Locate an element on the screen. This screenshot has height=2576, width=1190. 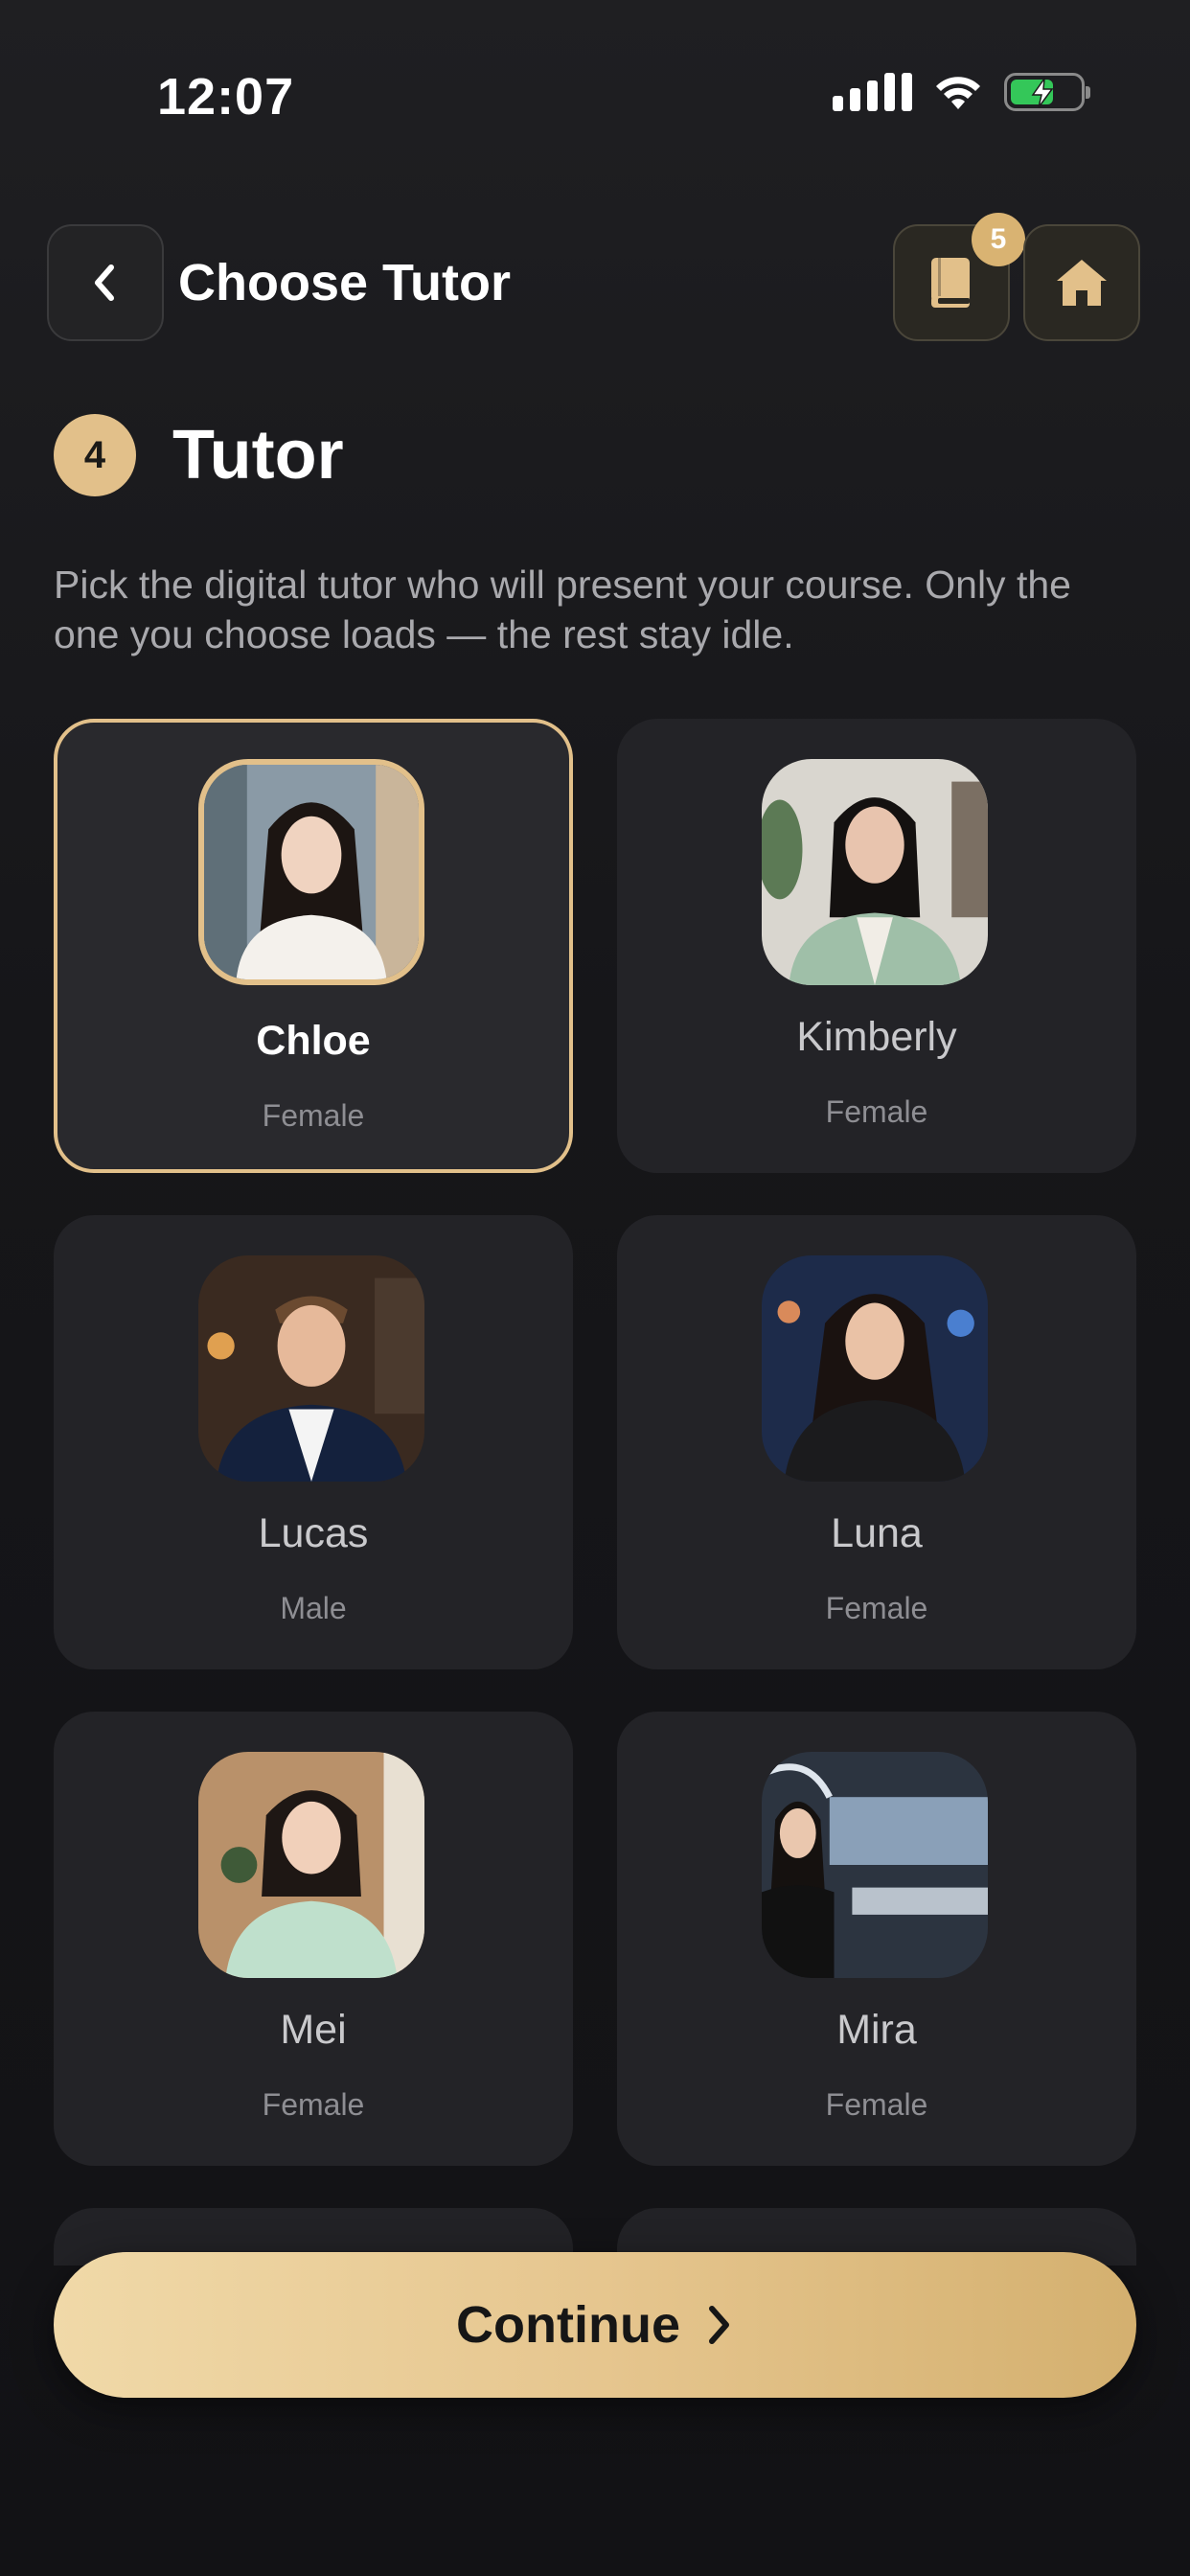
section-heading: 4 Tutor is located at coordinates (199, 455).